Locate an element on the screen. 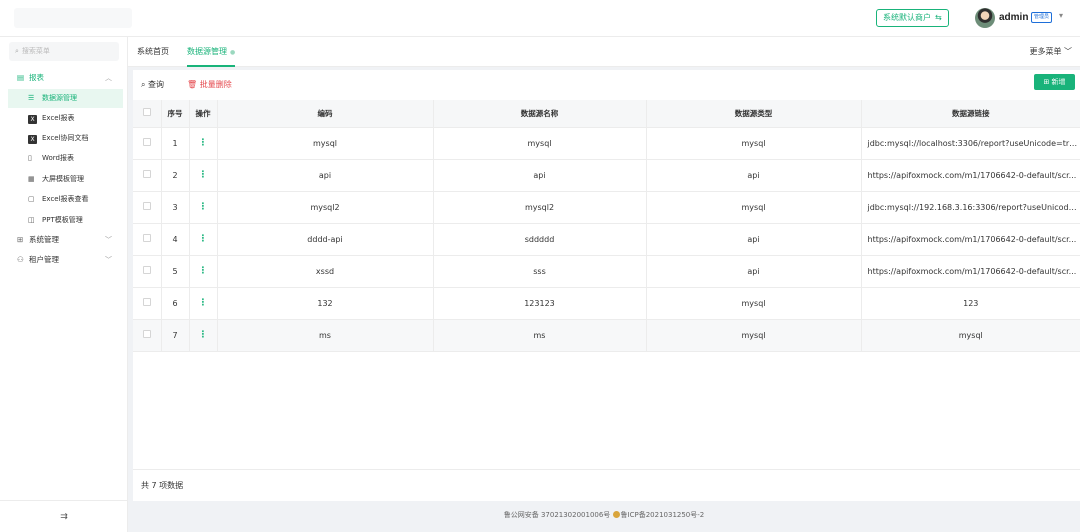 Image resolution: width=1080 pixels, height=532 pixels. user-name: admin is located at coordinates (1013, 17).